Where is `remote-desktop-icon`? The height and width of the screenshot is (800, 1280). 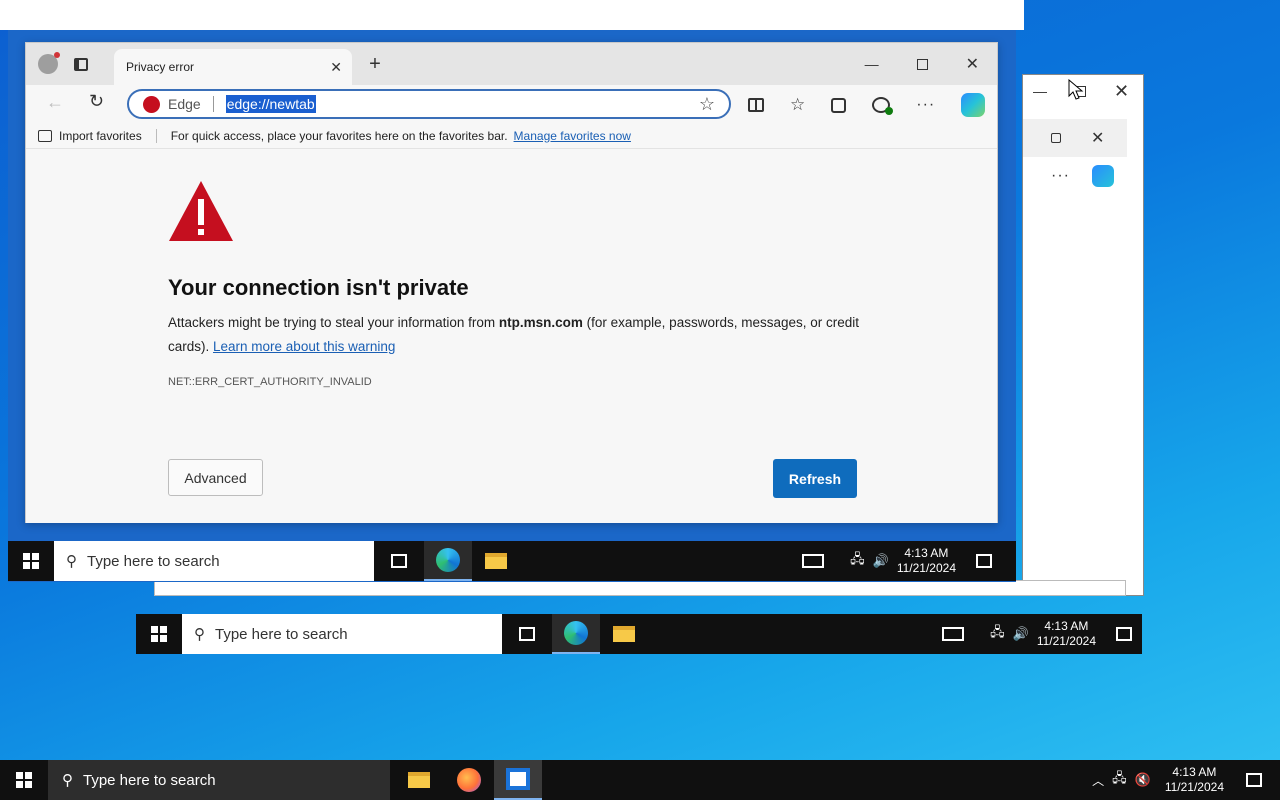
remote-desktop-icon is located at coordinates (518, 780).